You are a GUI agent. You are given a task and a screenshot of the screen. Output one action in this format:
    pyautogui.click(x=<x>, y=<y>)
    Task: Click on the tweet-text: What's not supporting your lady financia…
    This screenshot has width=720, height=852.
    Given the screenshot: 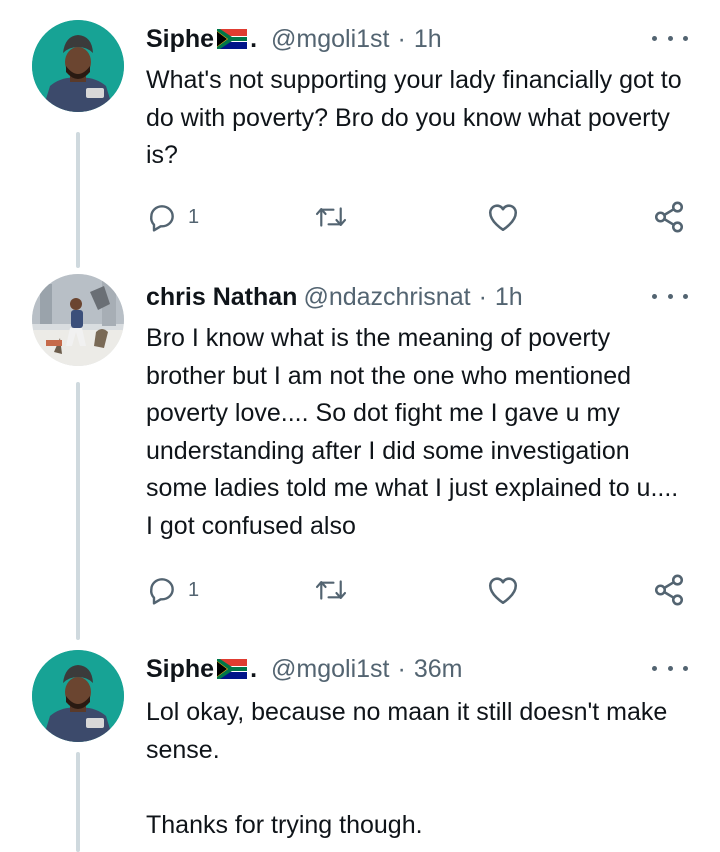 What is the action you would take?
    pyautogui.click(x=417, y=117)
    